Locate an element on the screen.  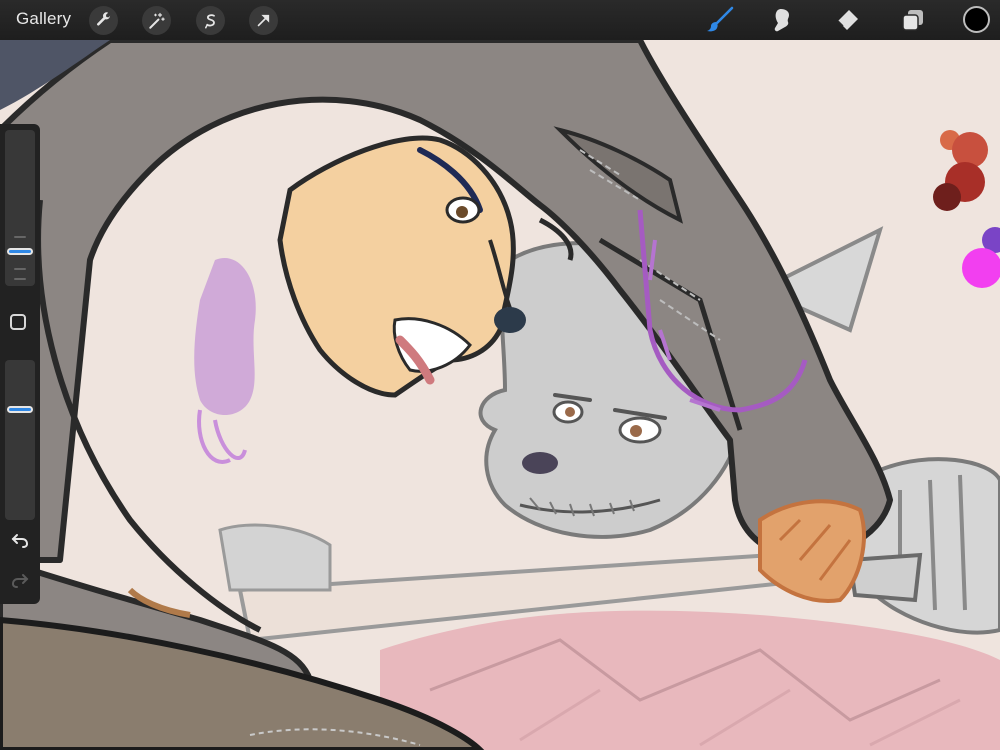
adjustments-button is located at coordinates (156, 20).